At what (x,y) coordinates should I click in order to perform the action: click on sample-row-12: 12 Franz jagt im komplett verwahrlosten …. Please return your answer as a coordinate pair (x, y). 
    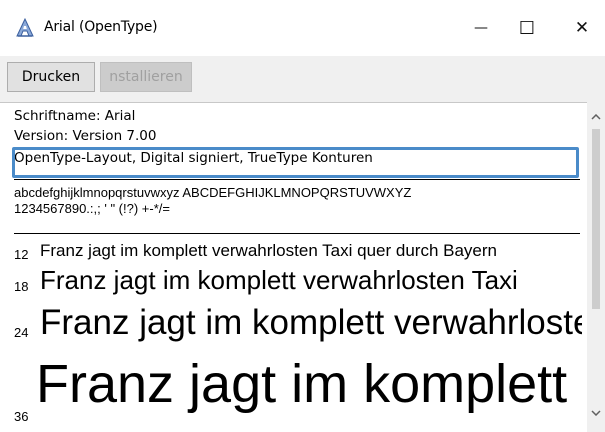
    Looking at the image, I should click on (291, 252).